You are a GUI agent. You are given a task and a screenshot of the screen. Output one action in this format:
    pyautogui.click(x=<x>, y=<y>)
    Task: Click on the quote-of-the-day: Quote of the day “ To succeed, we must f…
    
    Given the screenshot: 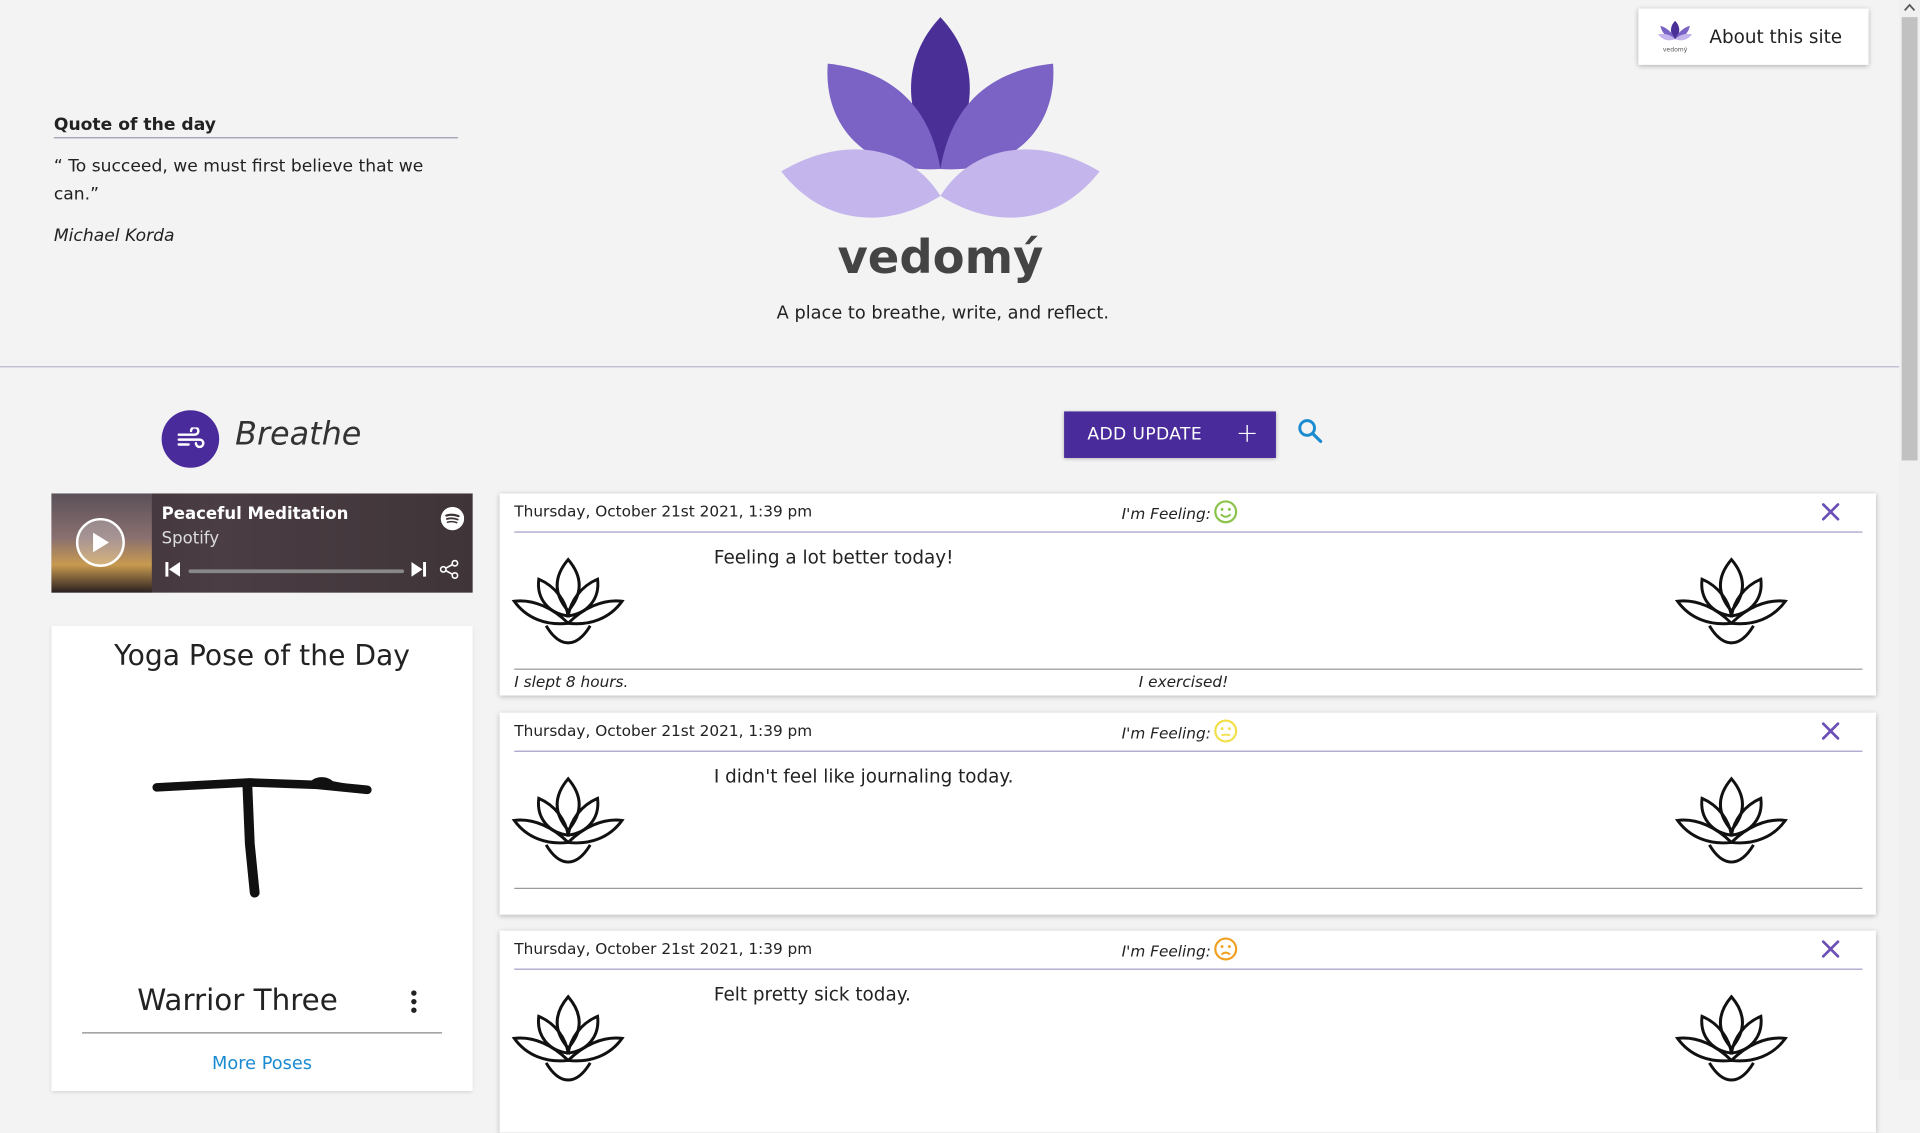 What is the action you would take?
    pyautogui.click(x=255, y=181)
    